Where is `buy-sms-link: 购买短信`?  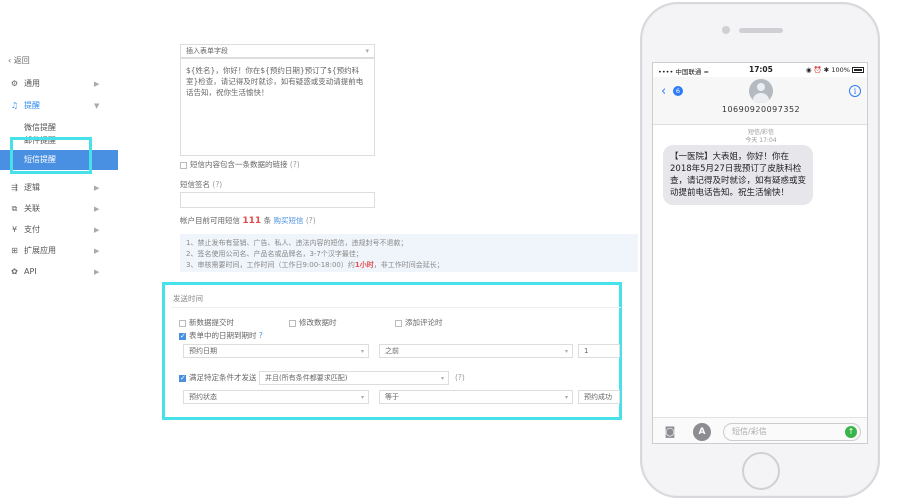
buy-sms-link: 购买短信 is located at coordinates (288, 220).